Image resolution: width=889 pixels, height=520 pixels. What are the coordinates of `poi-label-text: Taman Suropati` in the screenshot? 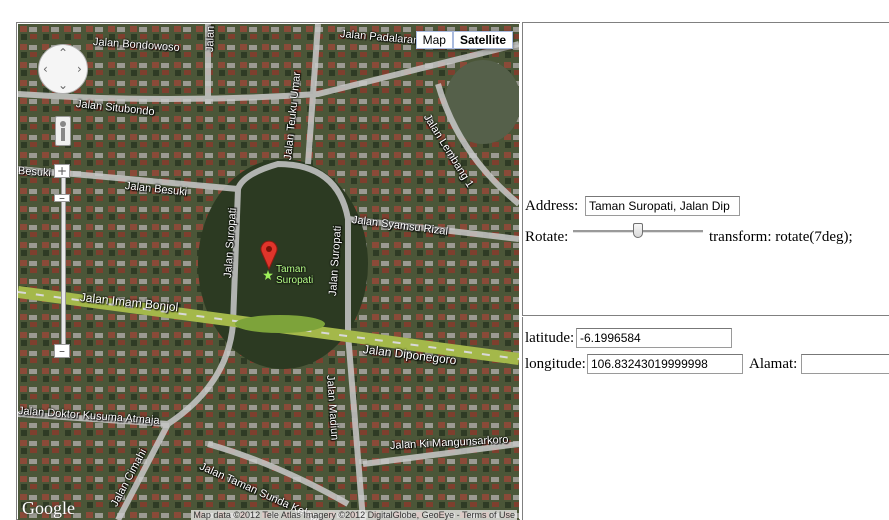 It's located at (295, 275).